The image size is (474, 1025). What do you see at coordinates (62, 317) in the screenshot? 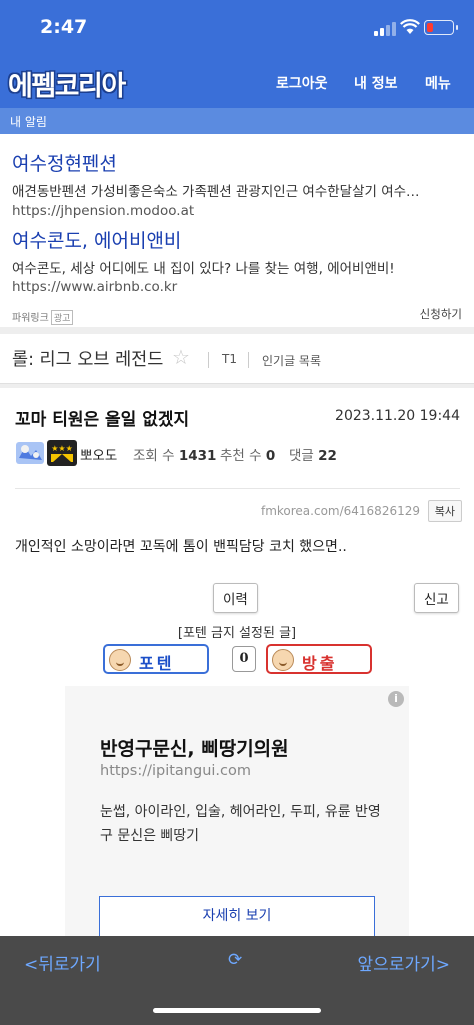
I see `ad-badge: 광고` at bounding box center [62, 317].